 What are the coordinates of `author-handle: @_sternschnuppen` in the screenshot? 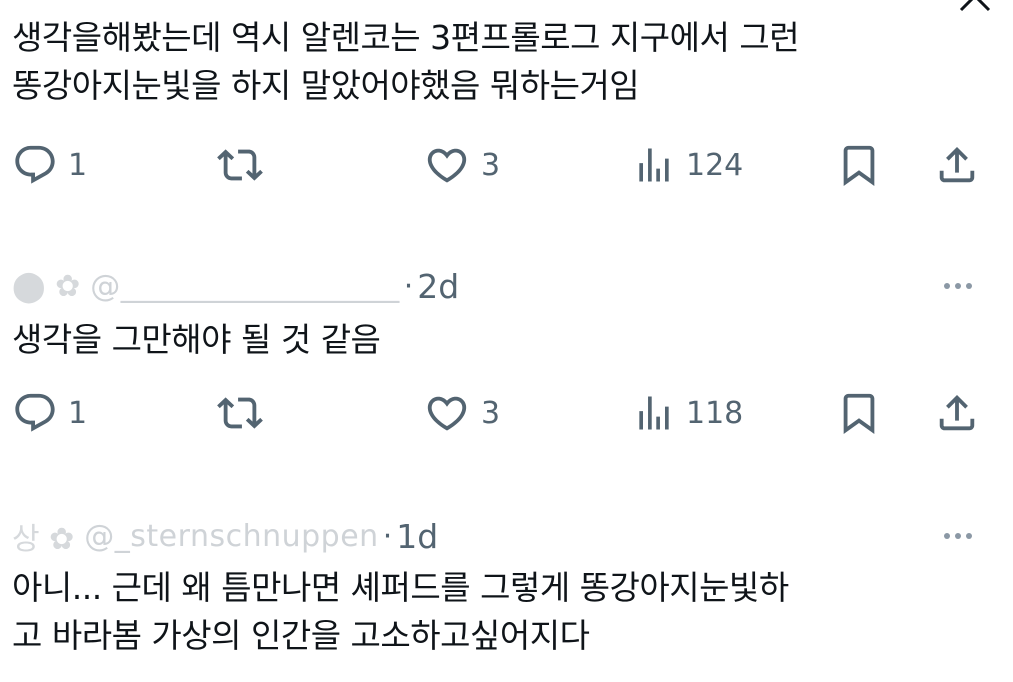 It's located at (231, 536).